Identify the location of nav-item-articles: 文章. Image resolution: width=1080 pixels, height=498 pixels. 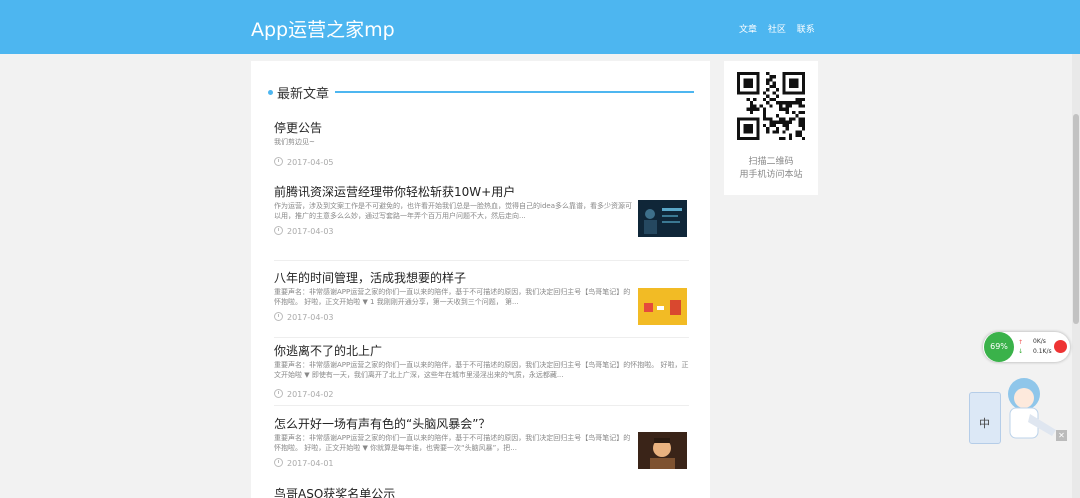
(748, 30).